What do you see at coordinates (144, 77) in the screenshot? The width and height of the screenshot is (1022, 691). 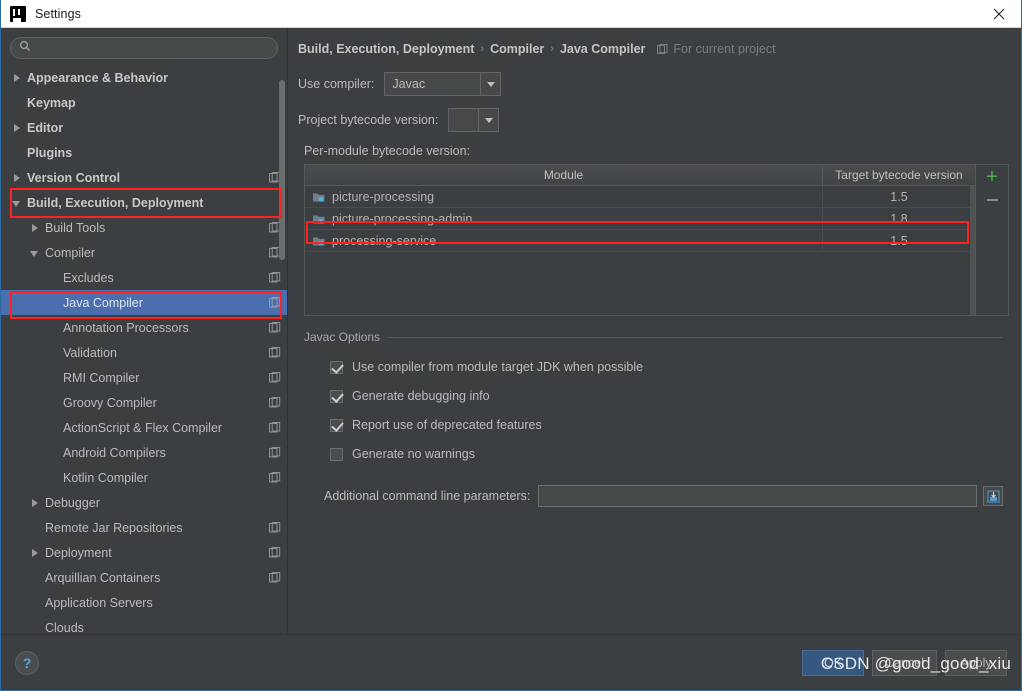 I see `sidebar-item-appearance-behavior: Appearance & Behavior` at bounding box center [144, 77].